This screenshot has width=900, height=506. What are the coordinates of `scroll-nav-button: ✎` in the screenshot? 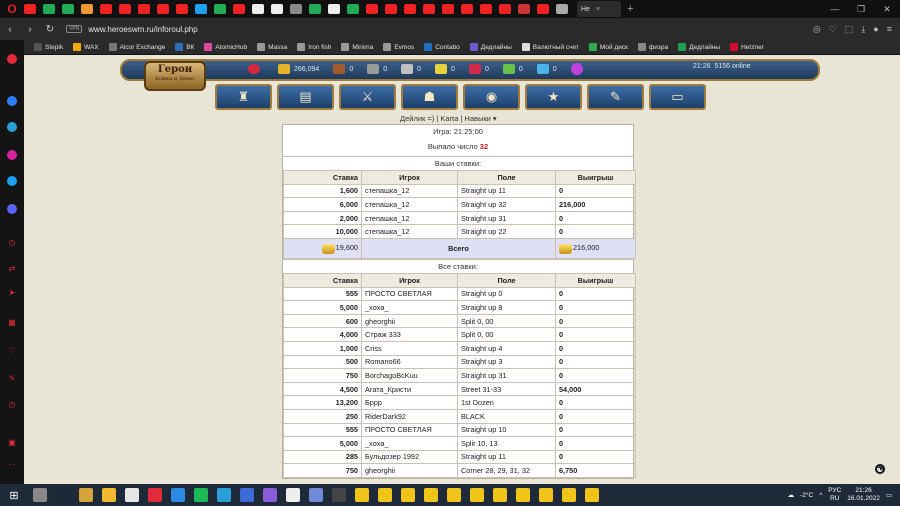 It's located at (615, 97).